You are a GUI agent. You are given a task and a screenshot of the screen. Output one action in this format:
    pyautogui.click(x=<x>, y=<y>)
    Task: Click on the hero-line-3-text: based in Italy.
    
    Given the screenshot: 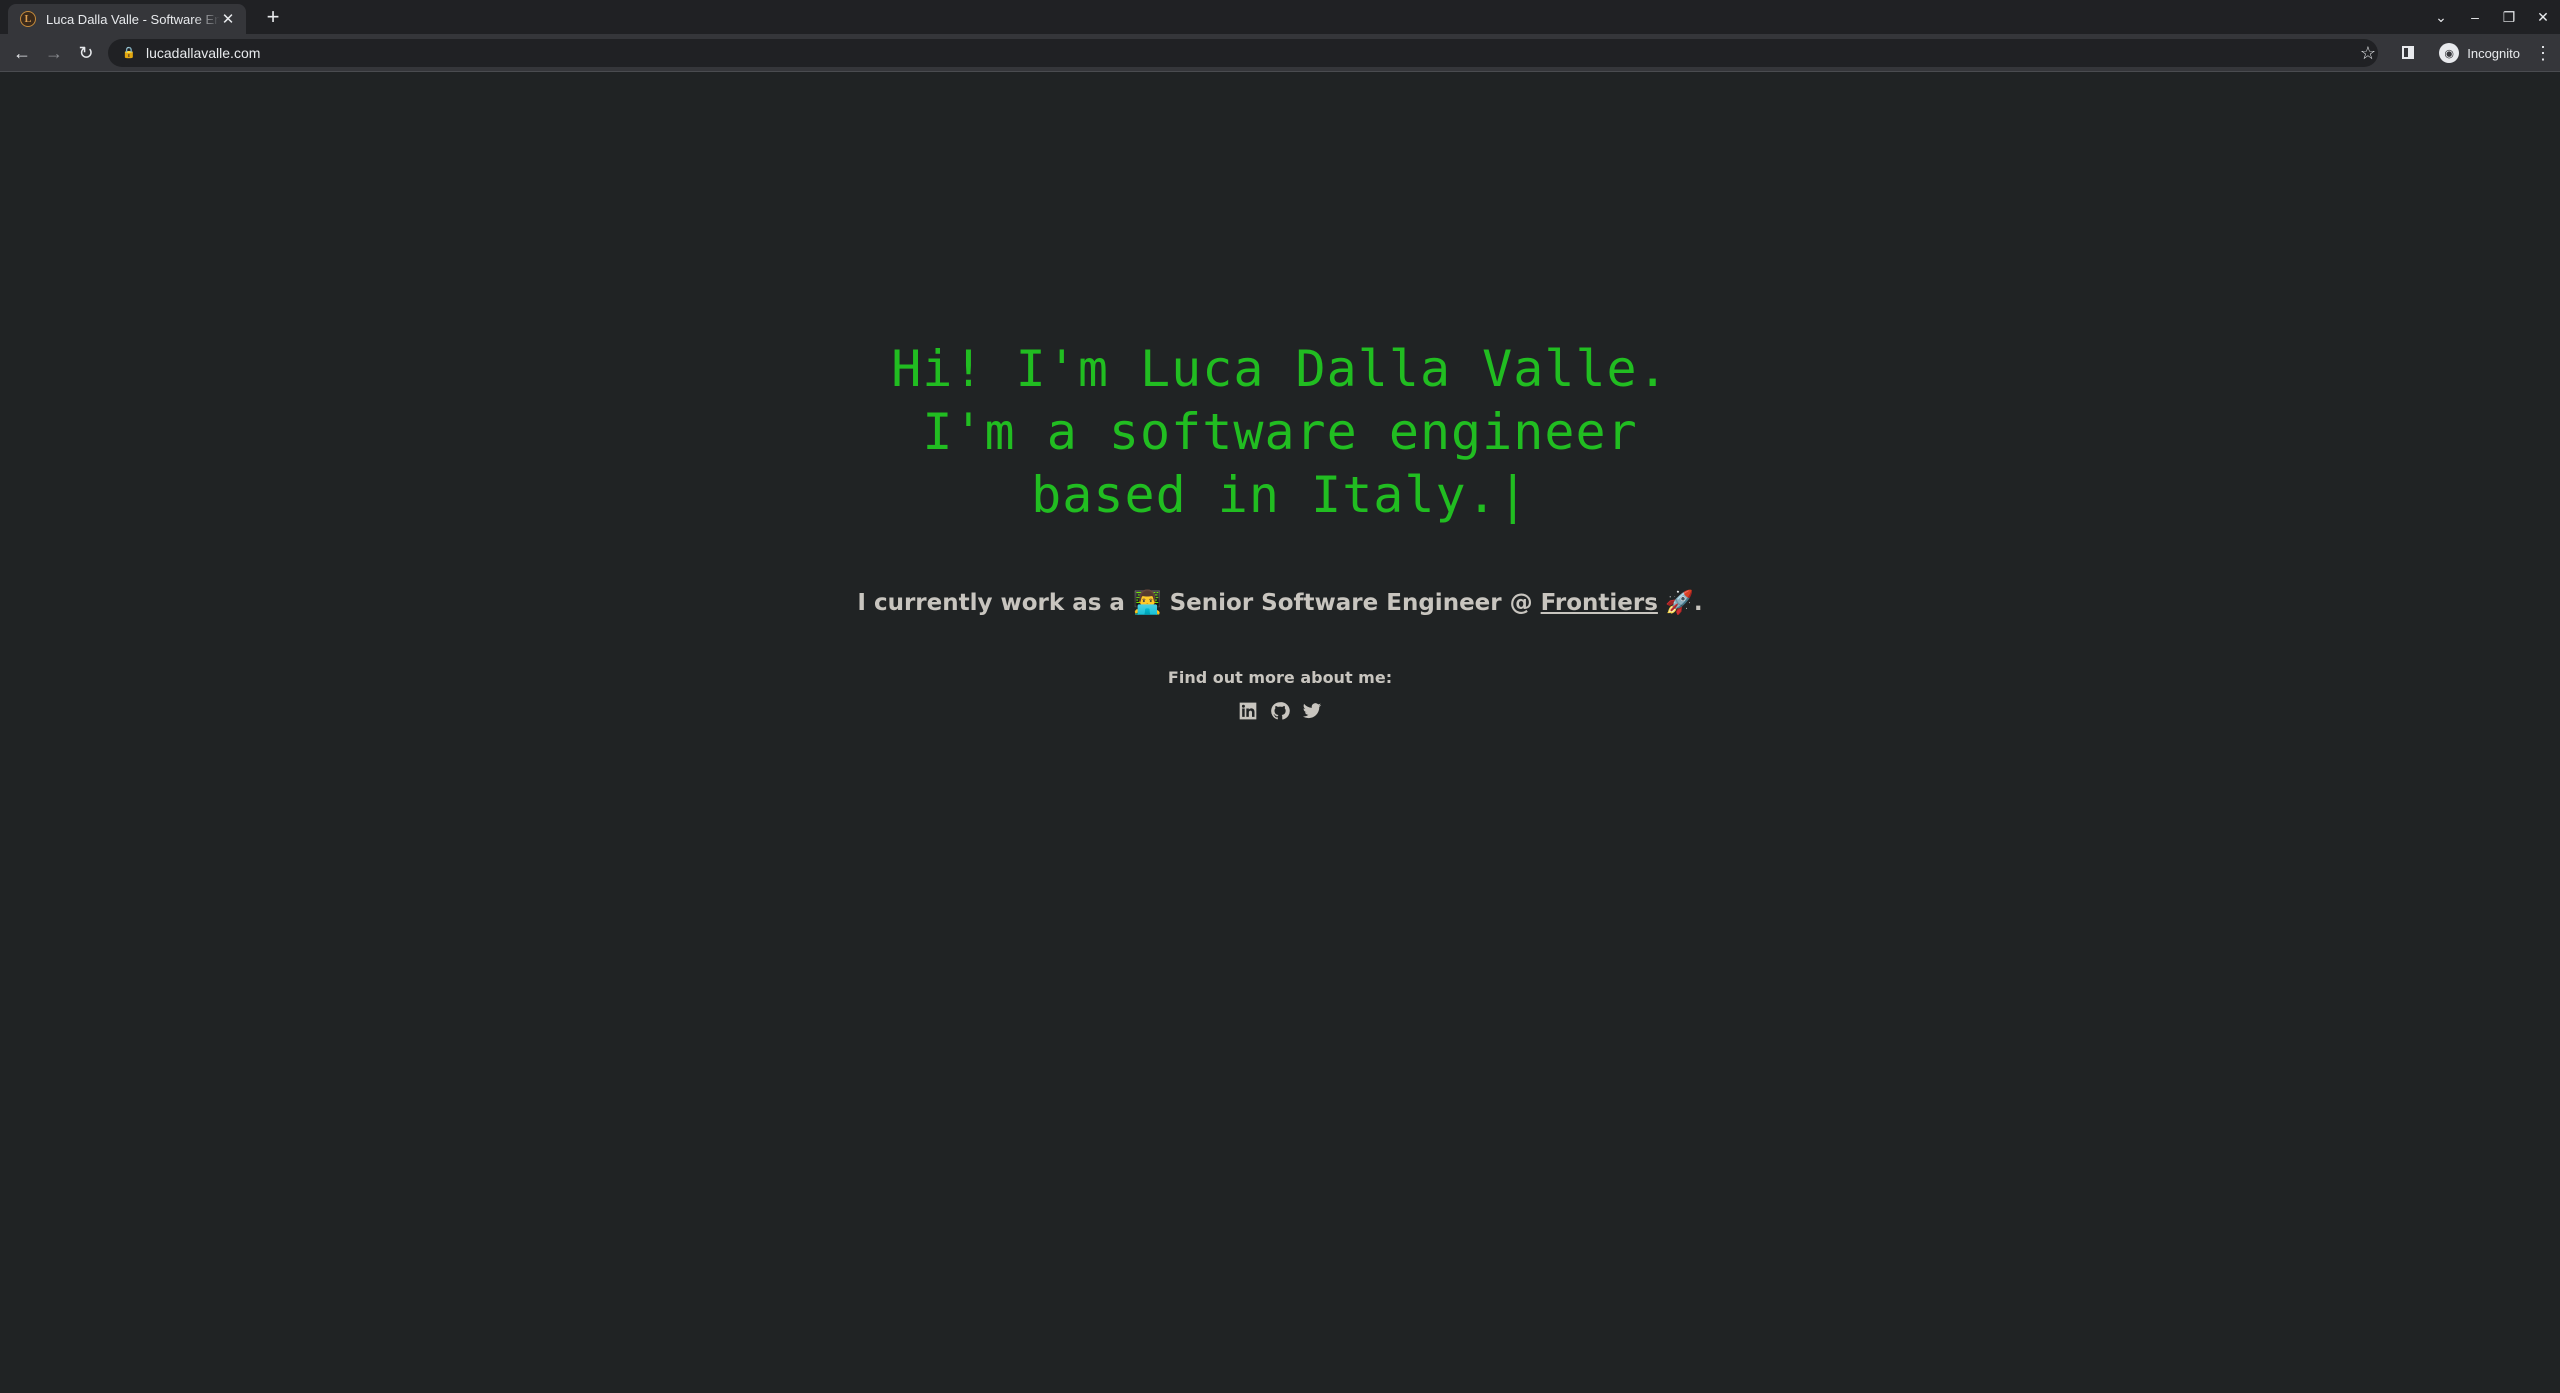 What is the action you would take?
    pyautogui.click(x=1264, y=495)
    